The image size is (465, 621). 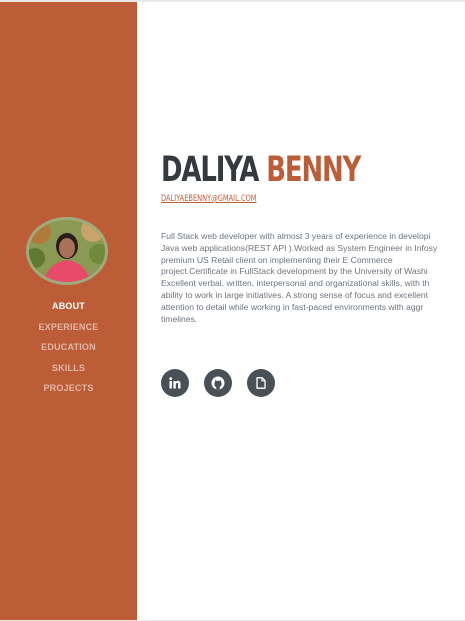 I want to click on nav-item-education: EDUCATION, so click(x=68, y=346).